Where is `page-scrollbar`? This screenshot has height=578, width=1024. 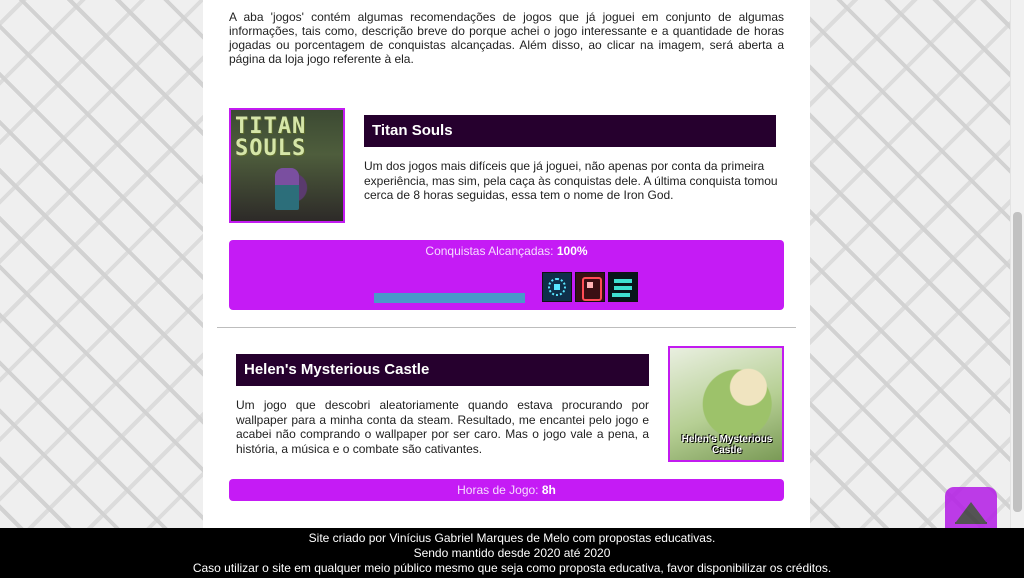
page-scrollbar is located at coordinates (1017, 264).